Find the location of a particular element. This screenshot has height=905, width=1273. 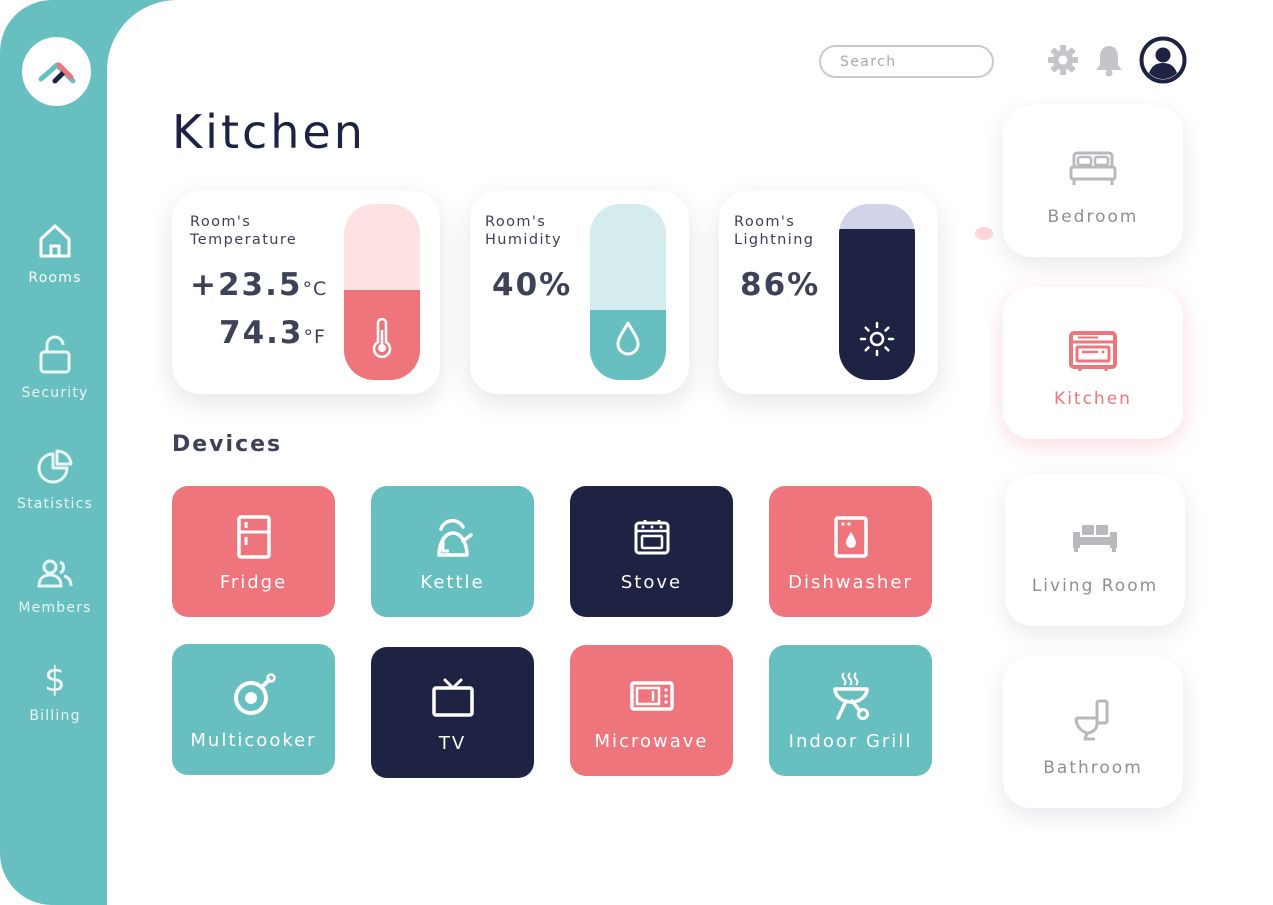

page-title: Kitchen is located at coordinates (269, 132).